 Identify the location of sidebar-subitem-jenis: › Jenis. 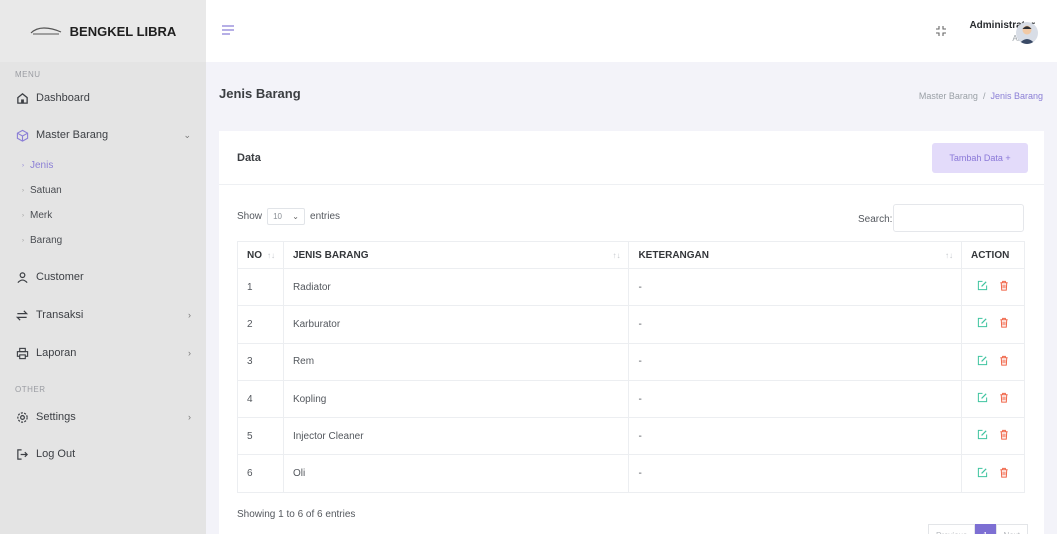
(37, 165).